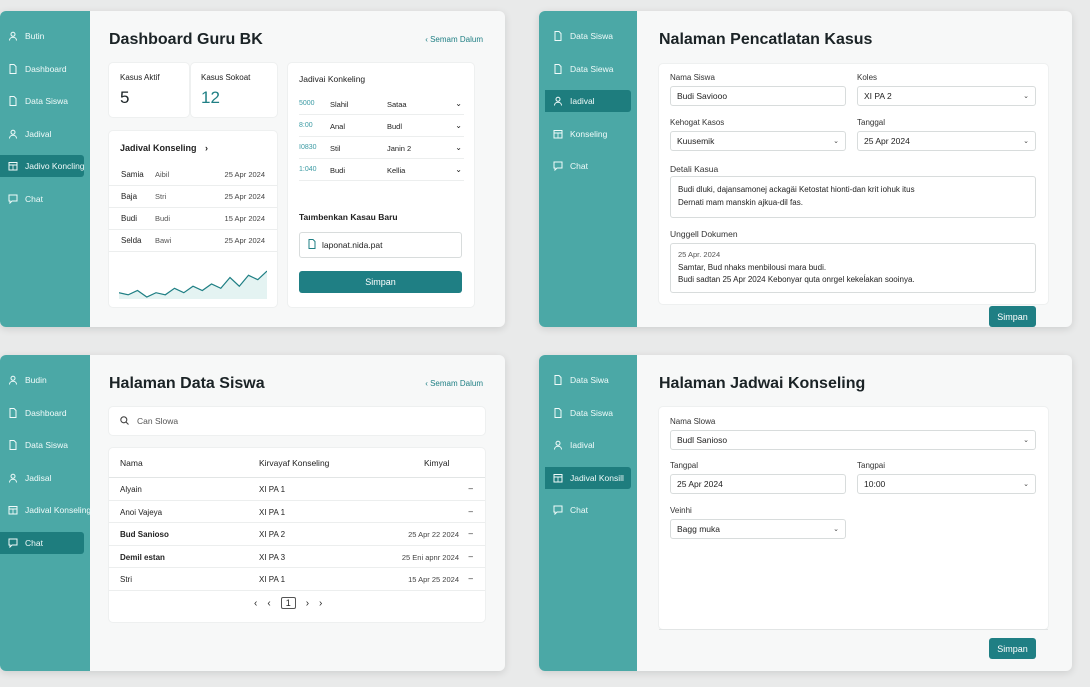 Image resolution: width=1090 pixels, height=687 pixels. What do you see at coordinates (381, 148) in the screenshot?
I see `today-schedule-row: I0830 Stil Janin 2 ⌄` at bounding box center [381, 148].